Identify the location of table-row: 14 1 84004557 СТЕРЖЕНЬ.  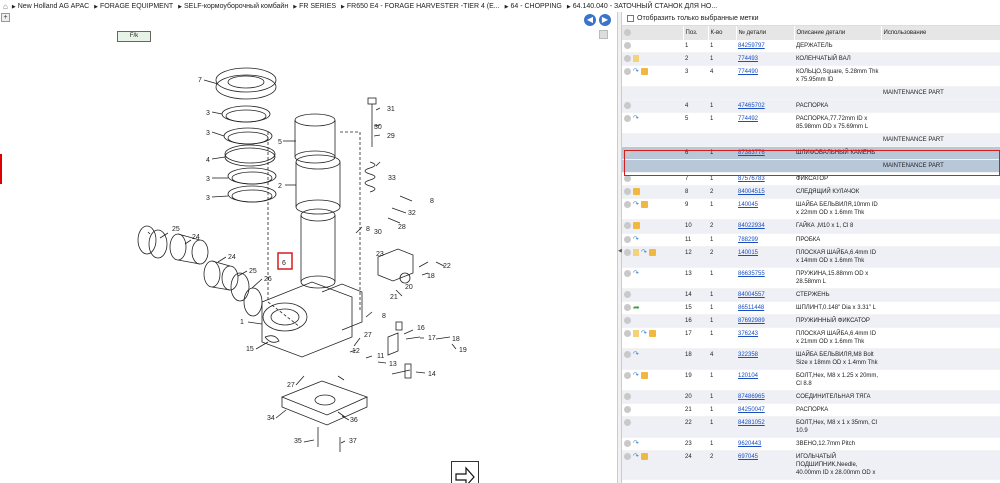
(811, 295).